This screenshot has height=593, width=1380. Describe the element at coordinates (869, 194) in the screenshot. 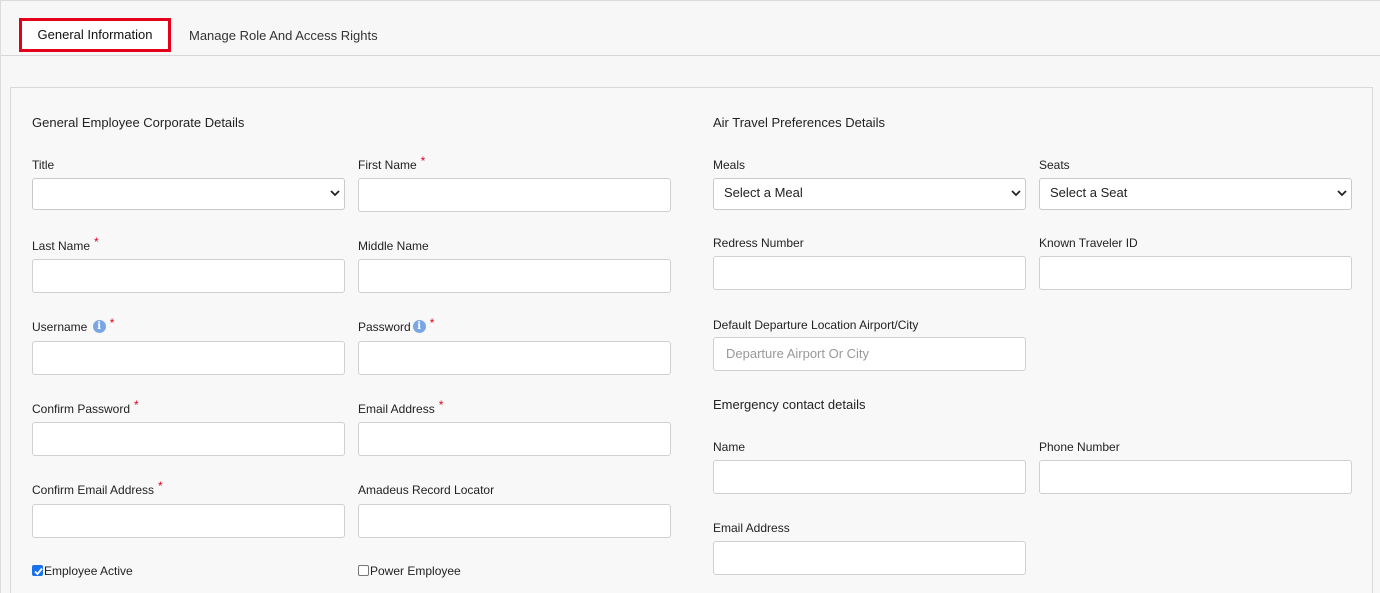

I see `meals-select: Select a Meal` at that location.